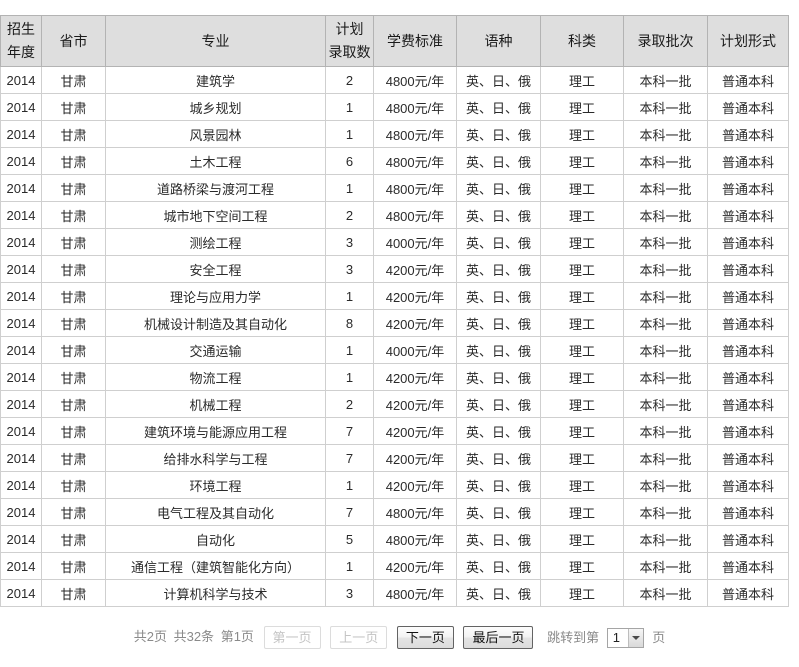  I want to click on table-row: 2014 甘肃 道路桥梁与渡河工程 1 4800元/年 英、日、俄 理工 本科一批 普通本科, so click(394, 188).